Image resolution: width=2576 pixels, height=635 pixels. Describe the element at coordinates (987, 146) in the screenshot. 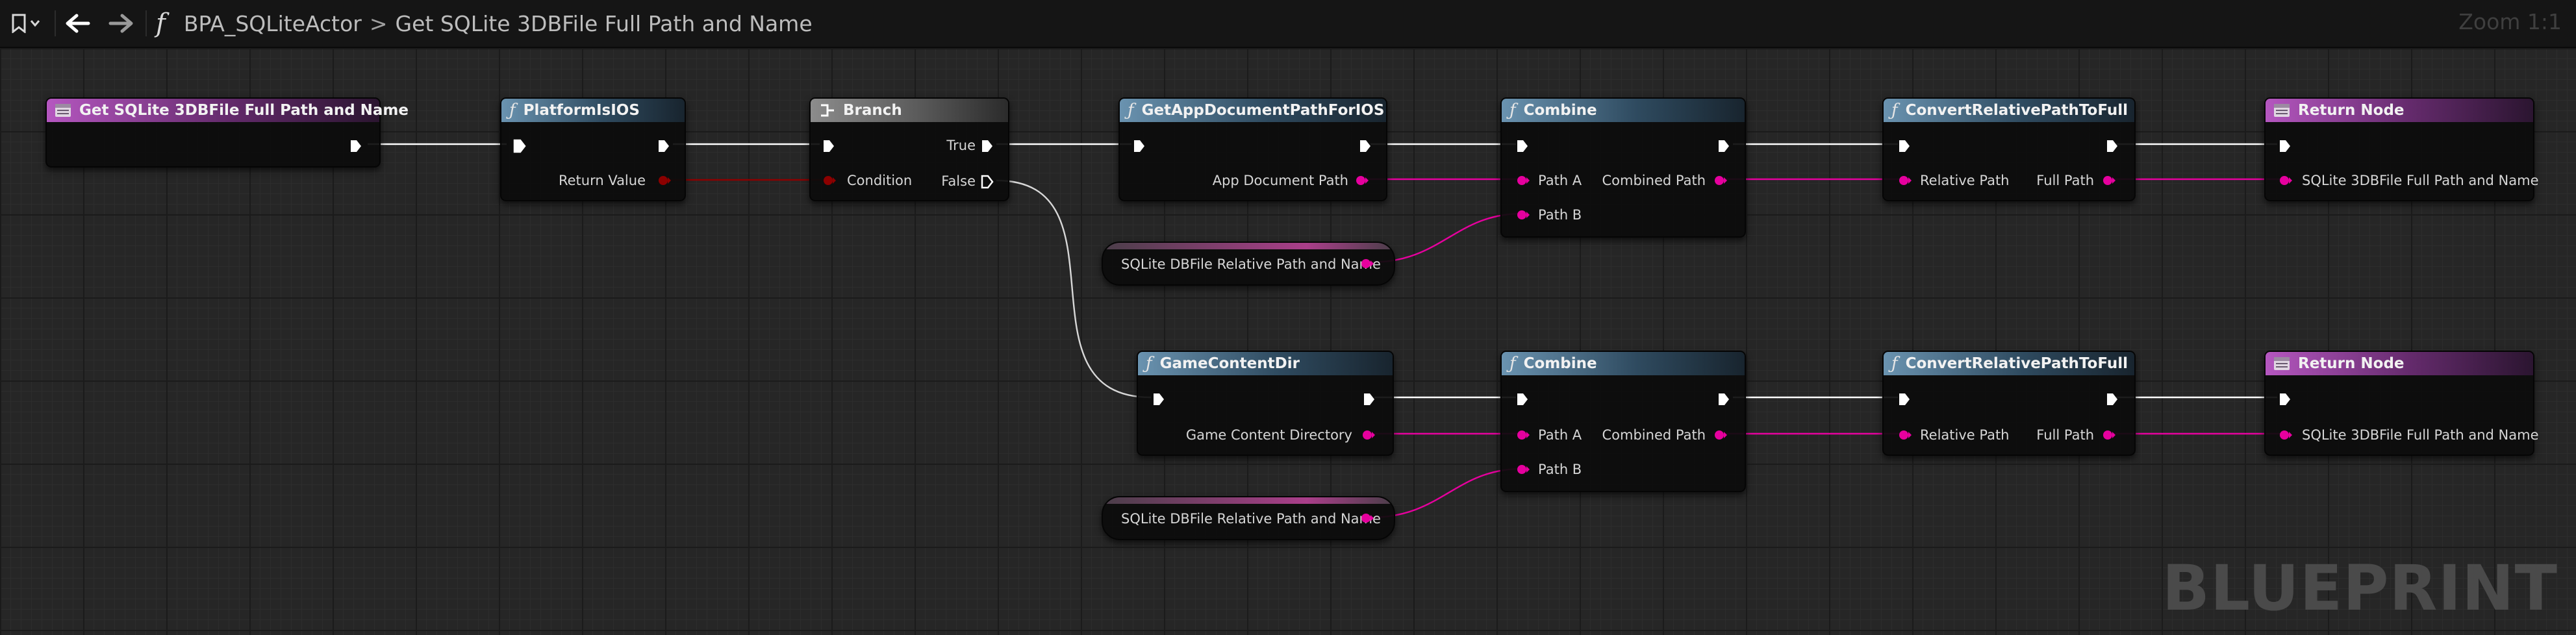

I see `exec-true-pin` at that location.